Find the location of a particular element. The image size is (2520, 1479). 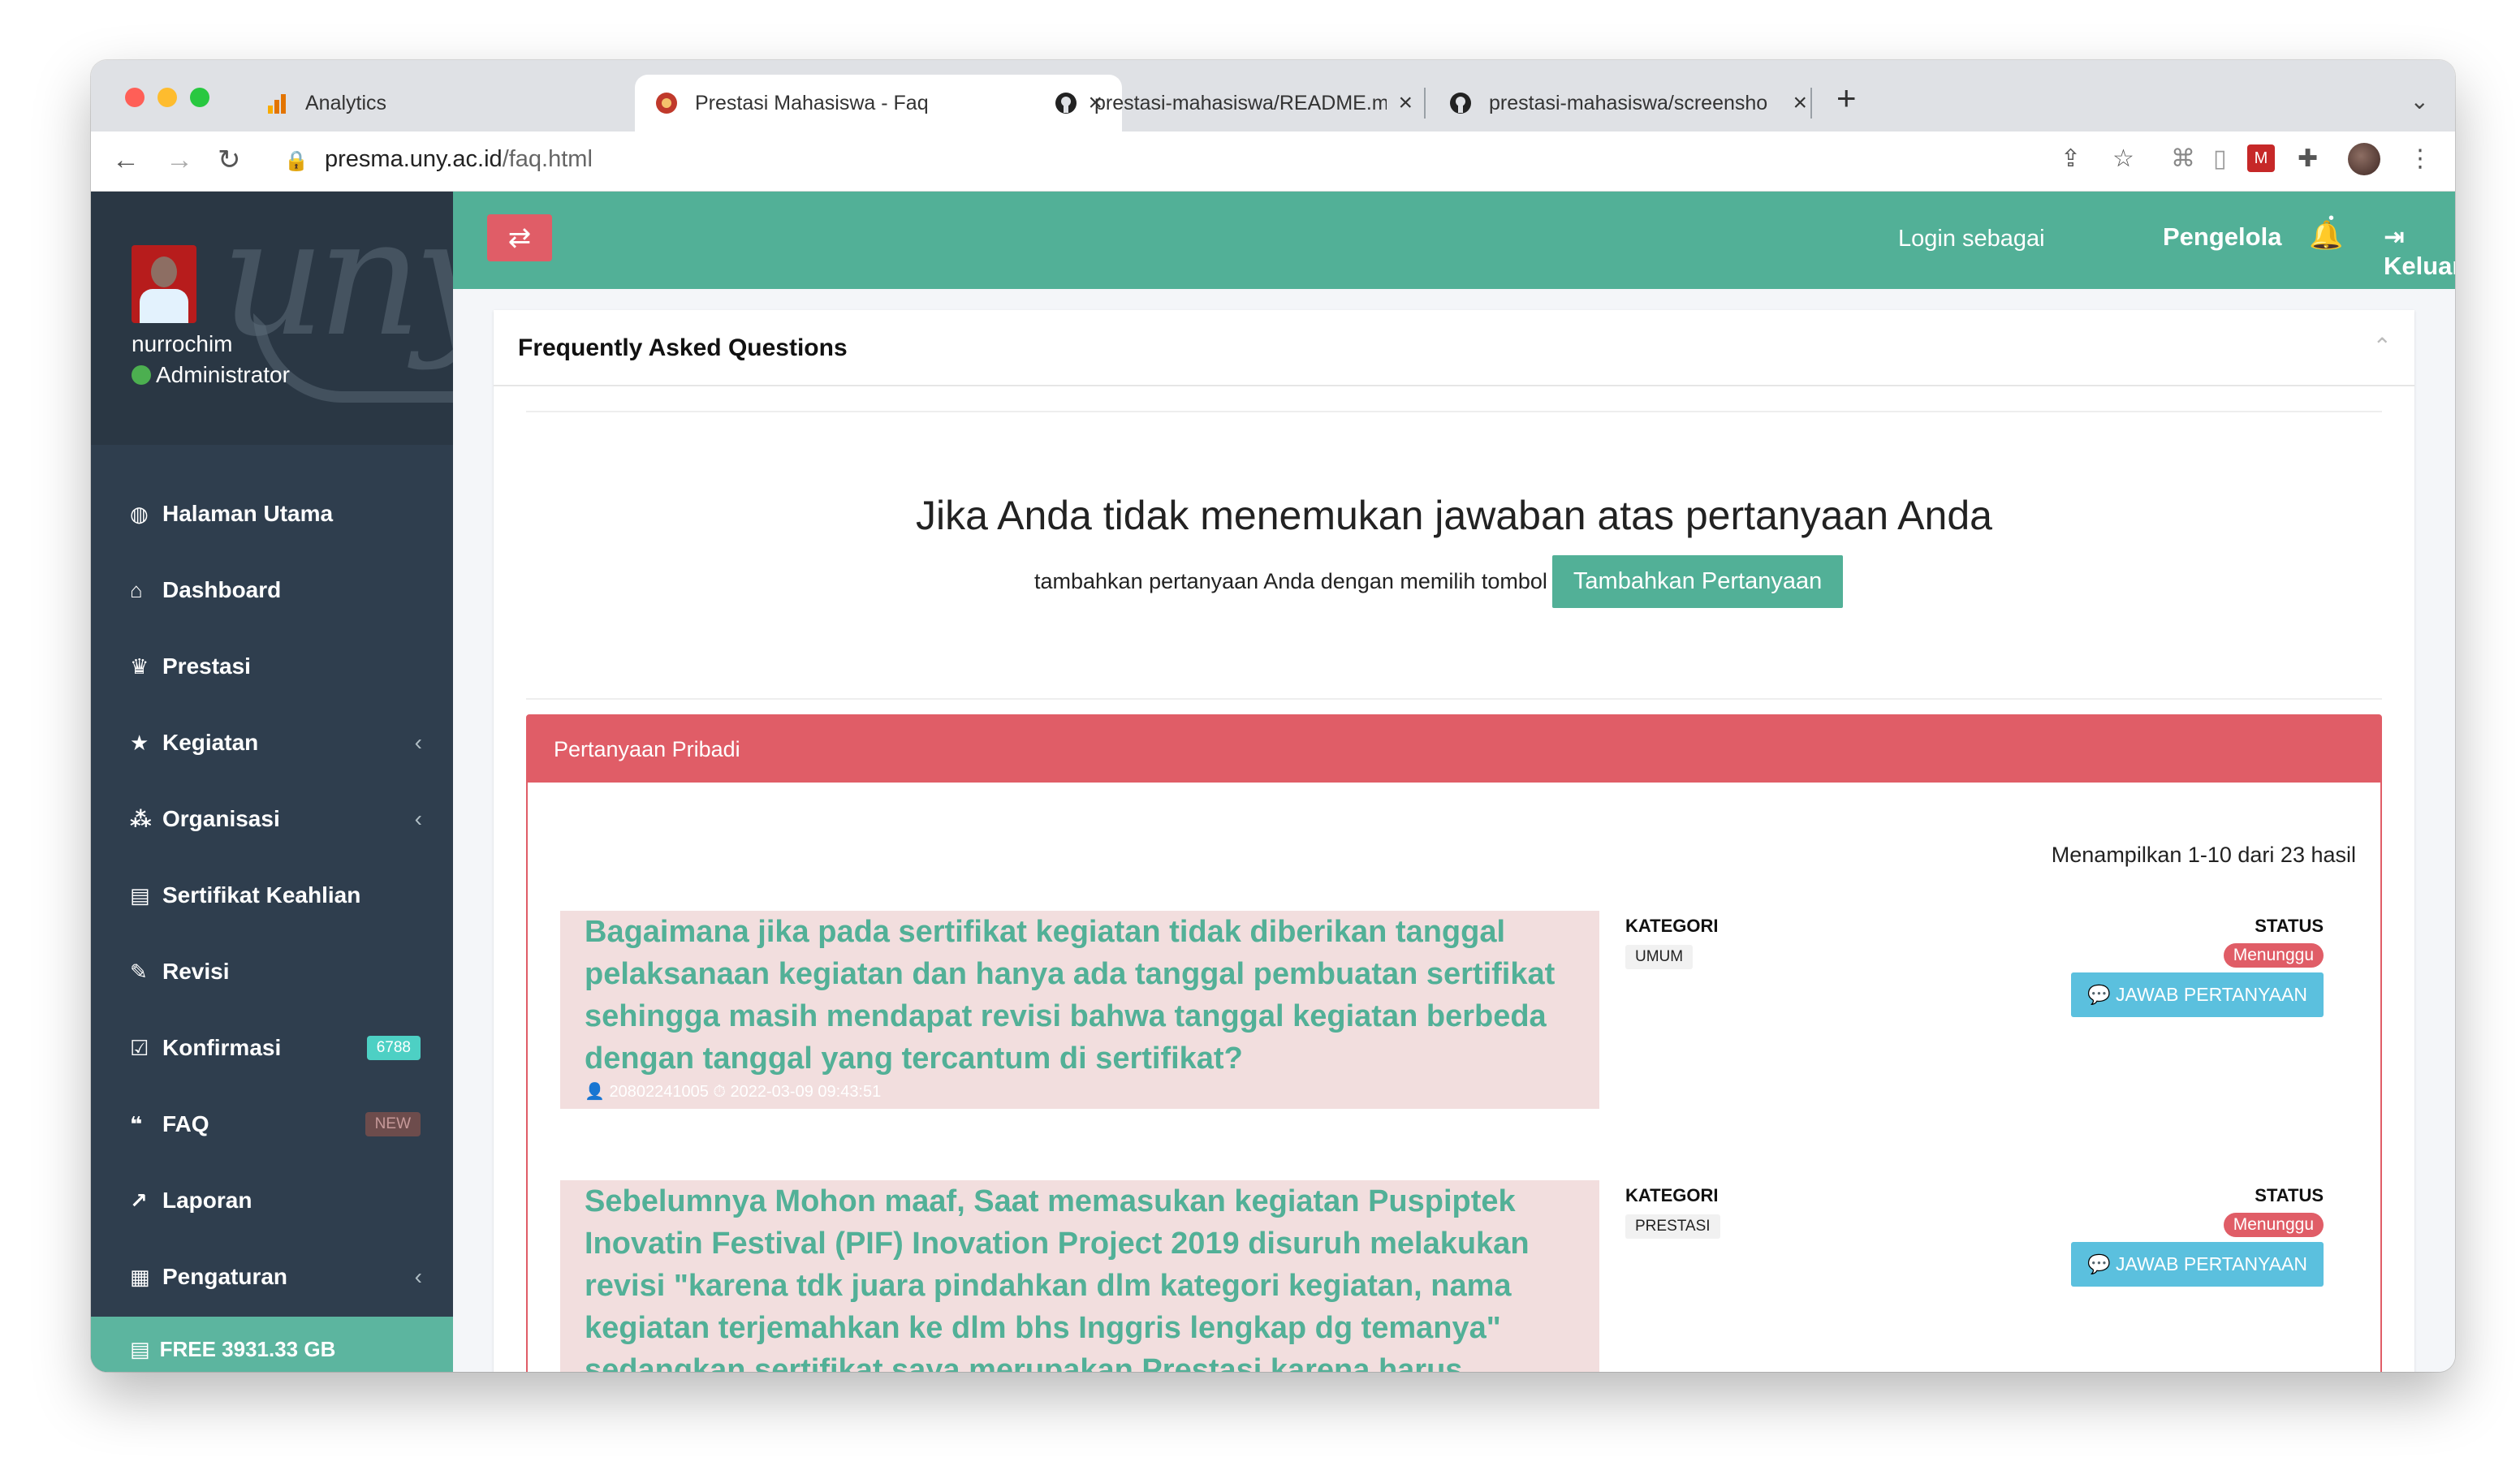

uny-logo-swoosh is located at coordinates (353, 358).